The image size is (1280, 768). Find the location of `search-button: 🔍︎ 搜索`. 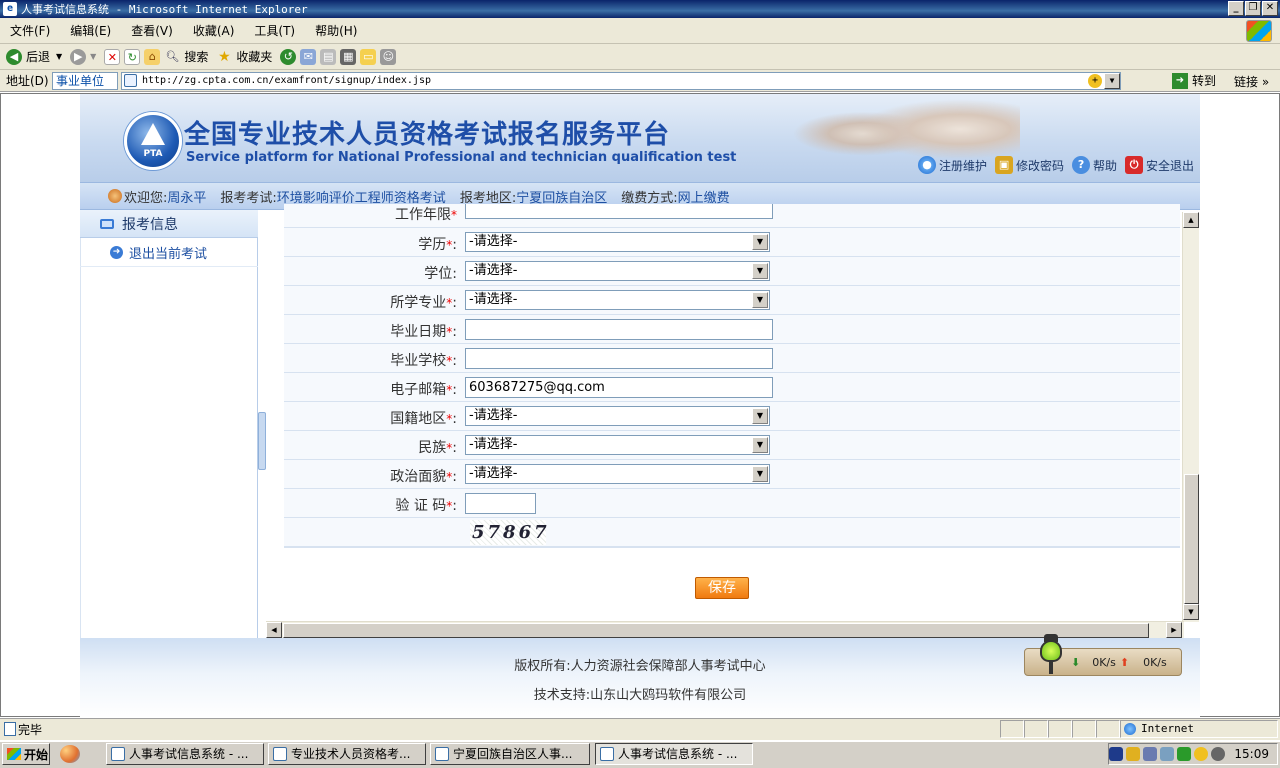

search-button: 🔍︎ 搜索 is located at coordinates (186, 56).